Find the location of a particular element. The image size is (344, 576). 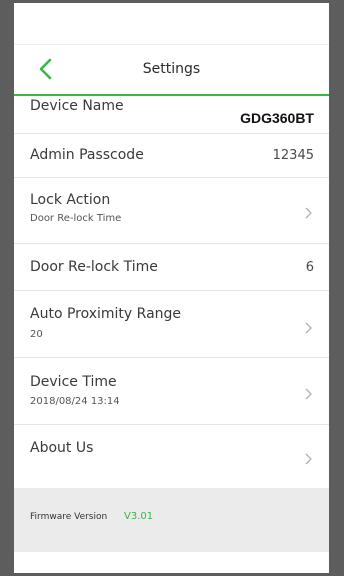

nav-header: Settings is located at coordinates (171, 70).